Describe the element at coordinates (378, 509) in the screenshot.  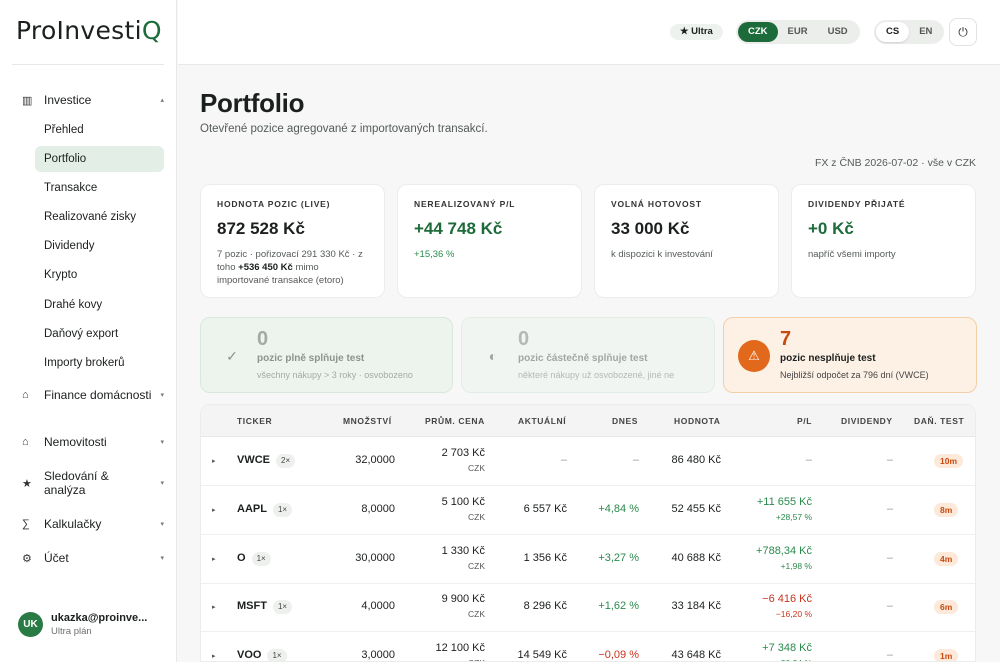
I see `quantity: 8,0000` at that location.